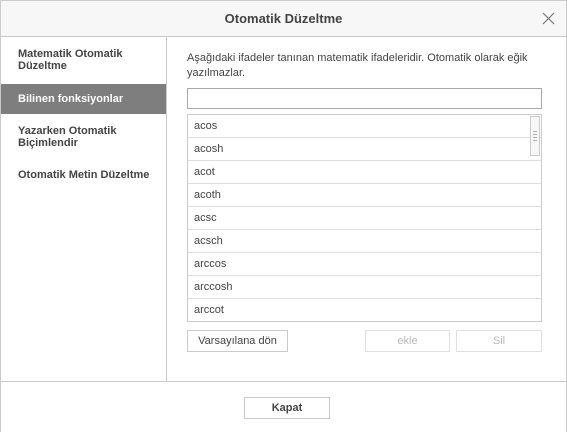 This screenshot has height=432, width=567. What do you see at coordinates (364, 264) in the screenshot?
I see `list-item: arccos` at bounding box center [364, 264].